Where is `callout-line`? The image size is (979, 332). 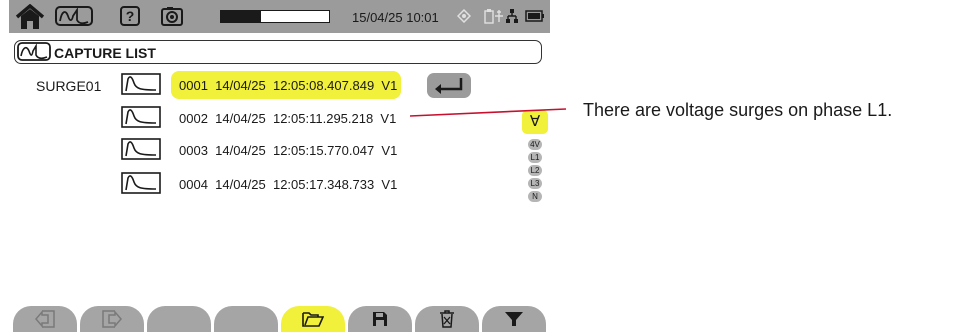 callout-line is located at coordinates (488, 112).